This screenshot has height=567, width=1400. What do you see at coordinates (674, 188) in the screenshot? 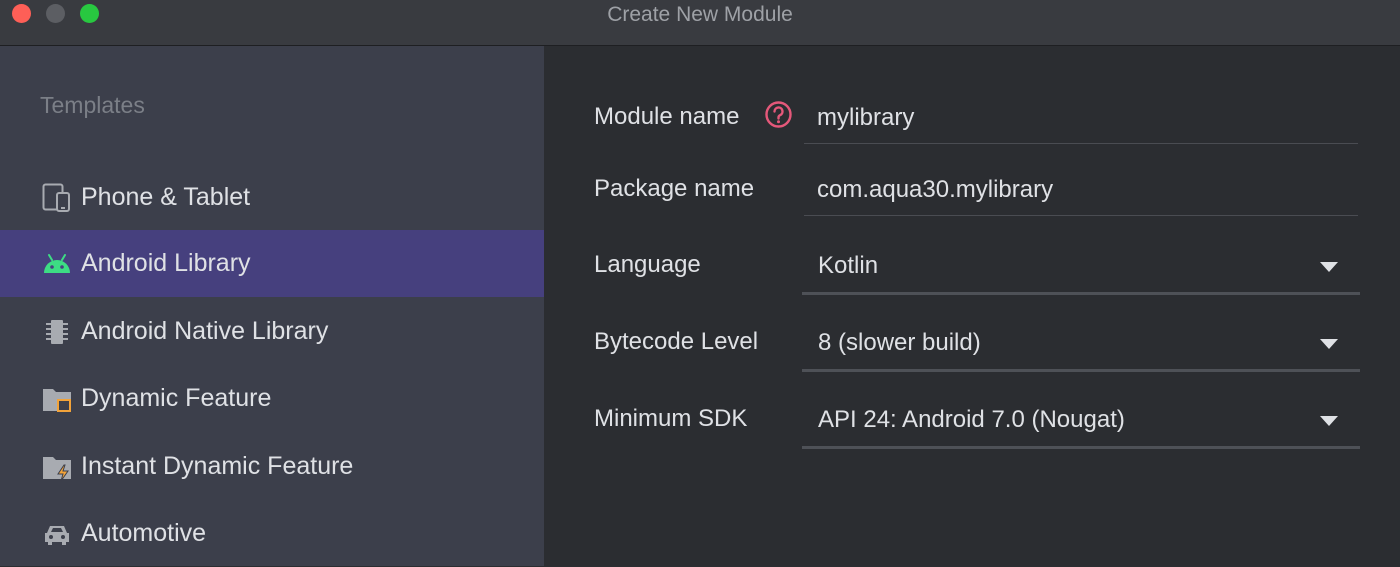
I see `package-name-label: Package name` at bounding box center [674, 188].